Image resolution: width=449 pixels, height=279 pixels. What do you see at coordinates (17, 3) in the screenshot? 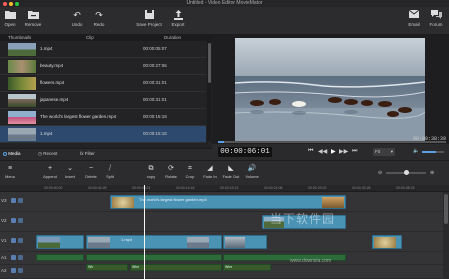
I see `maximize-window-button` at bounding box center [17, 3].